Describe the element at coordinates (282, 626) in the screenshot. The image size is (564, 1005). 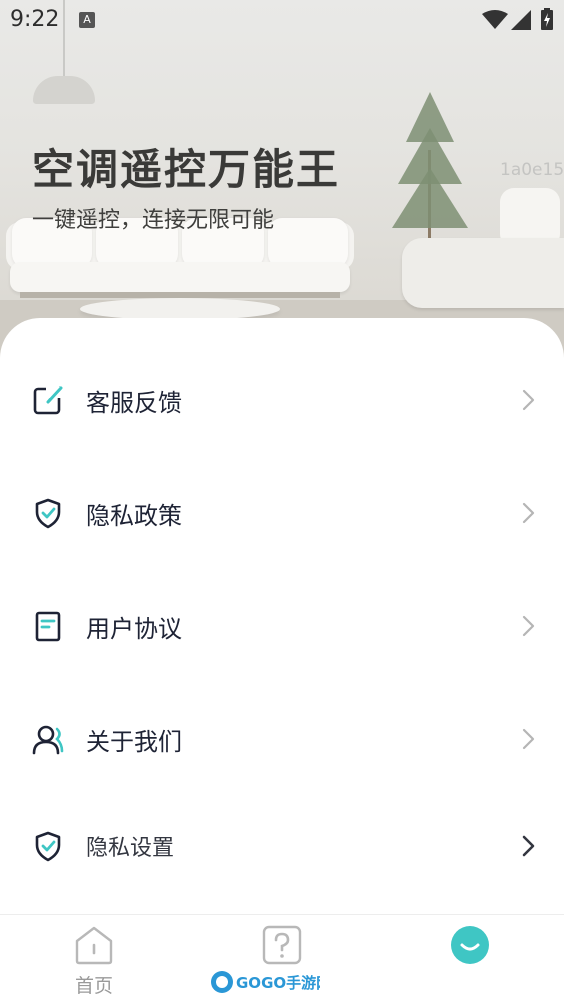
I see `menu-item-user-agreement: 用户协议` at that location.